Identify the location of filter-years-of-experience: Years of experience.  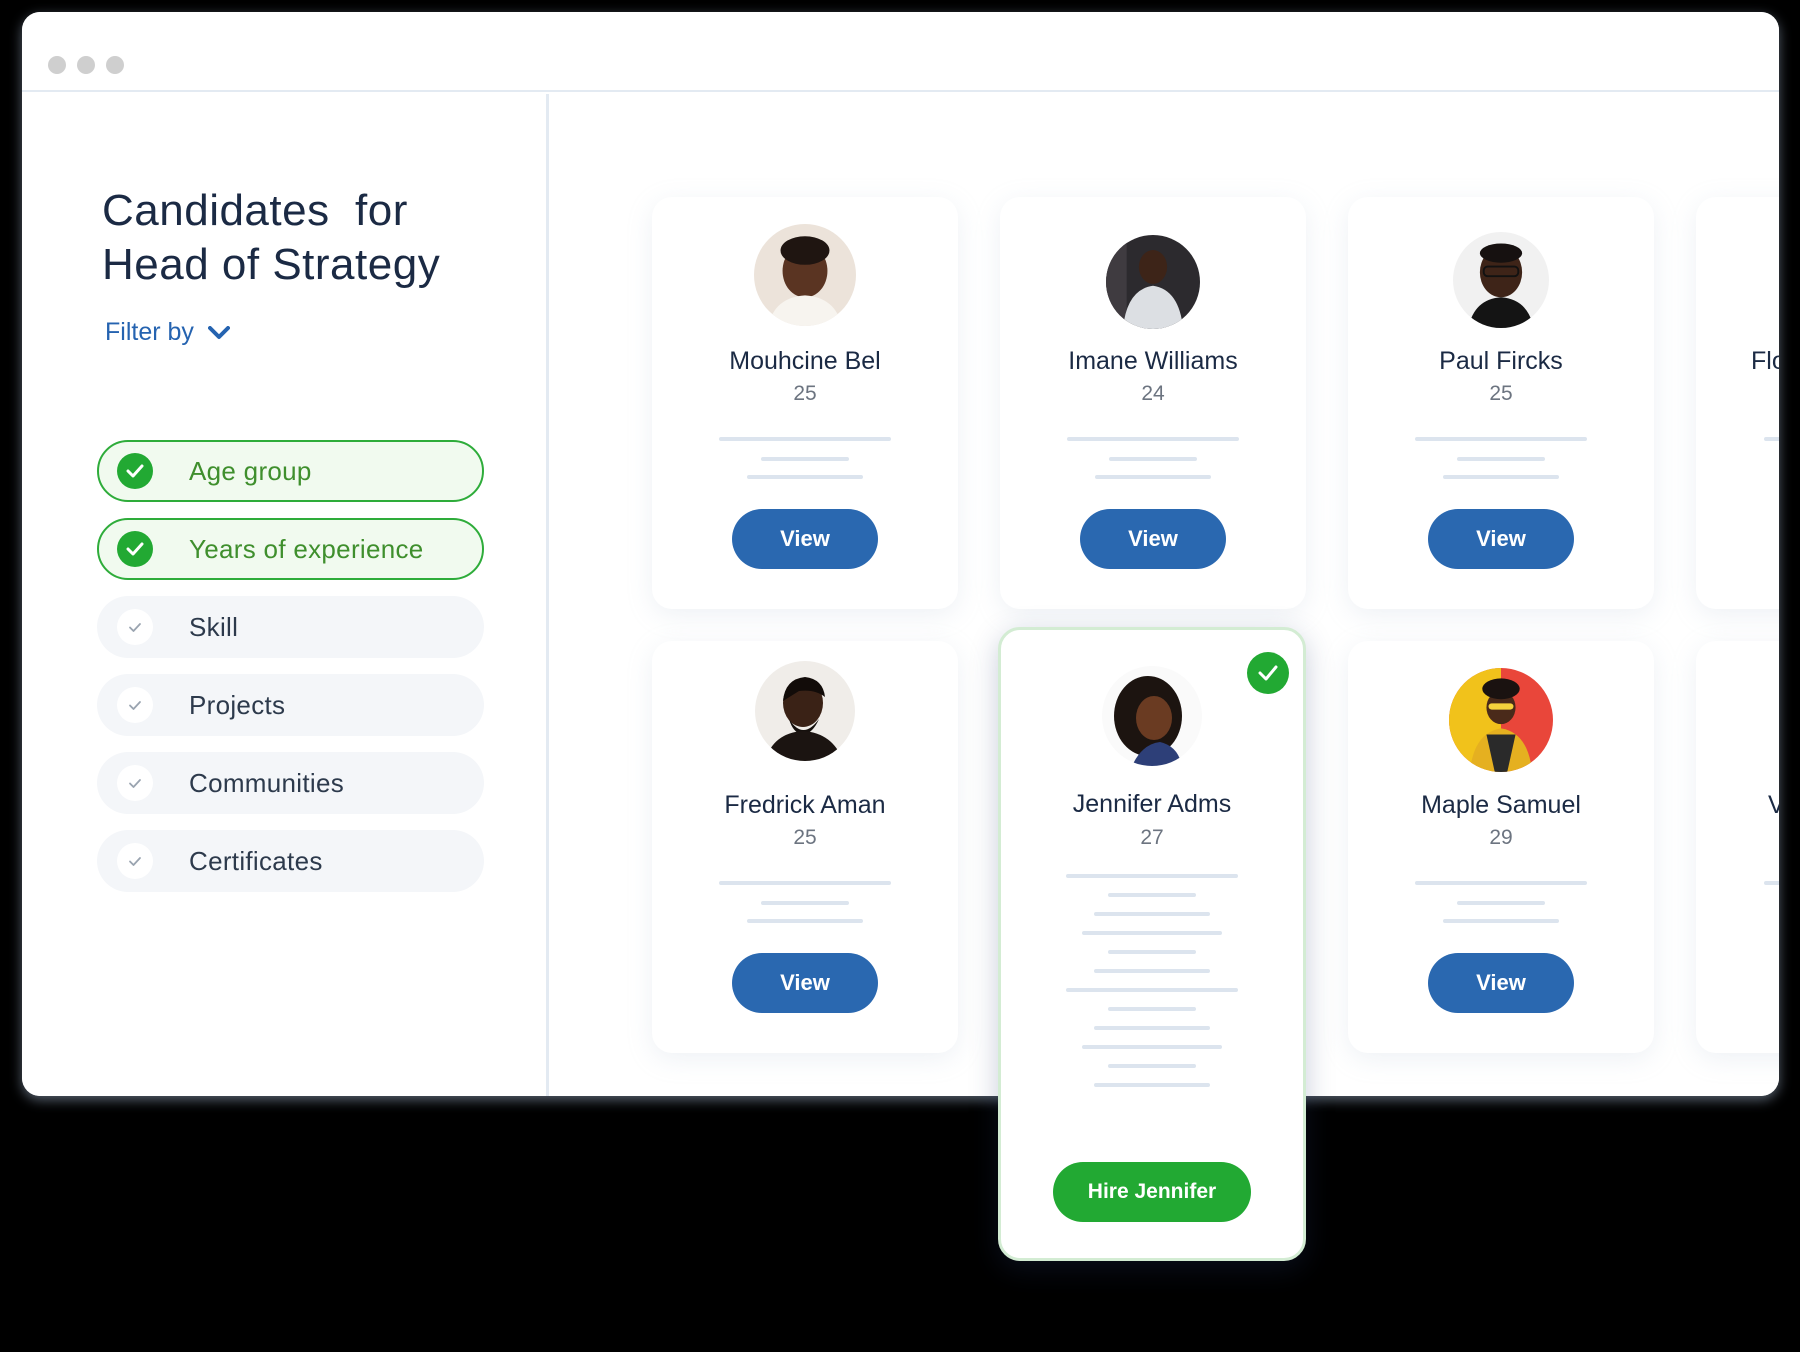
(290, 549).